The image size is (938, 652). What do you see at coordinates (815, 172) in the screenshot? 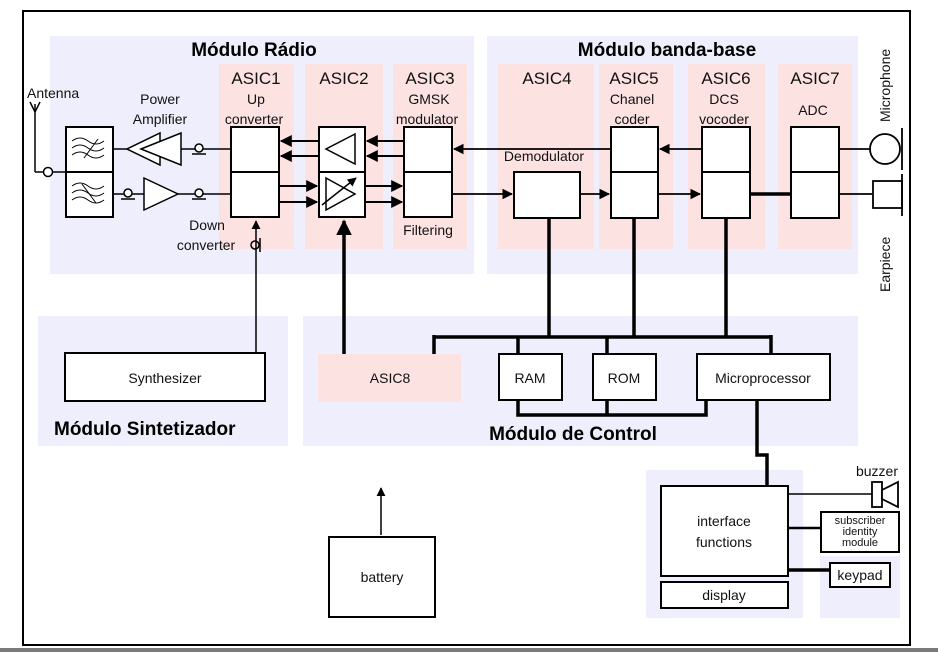
I see `asic7-block` at bounding box center [815, 172].